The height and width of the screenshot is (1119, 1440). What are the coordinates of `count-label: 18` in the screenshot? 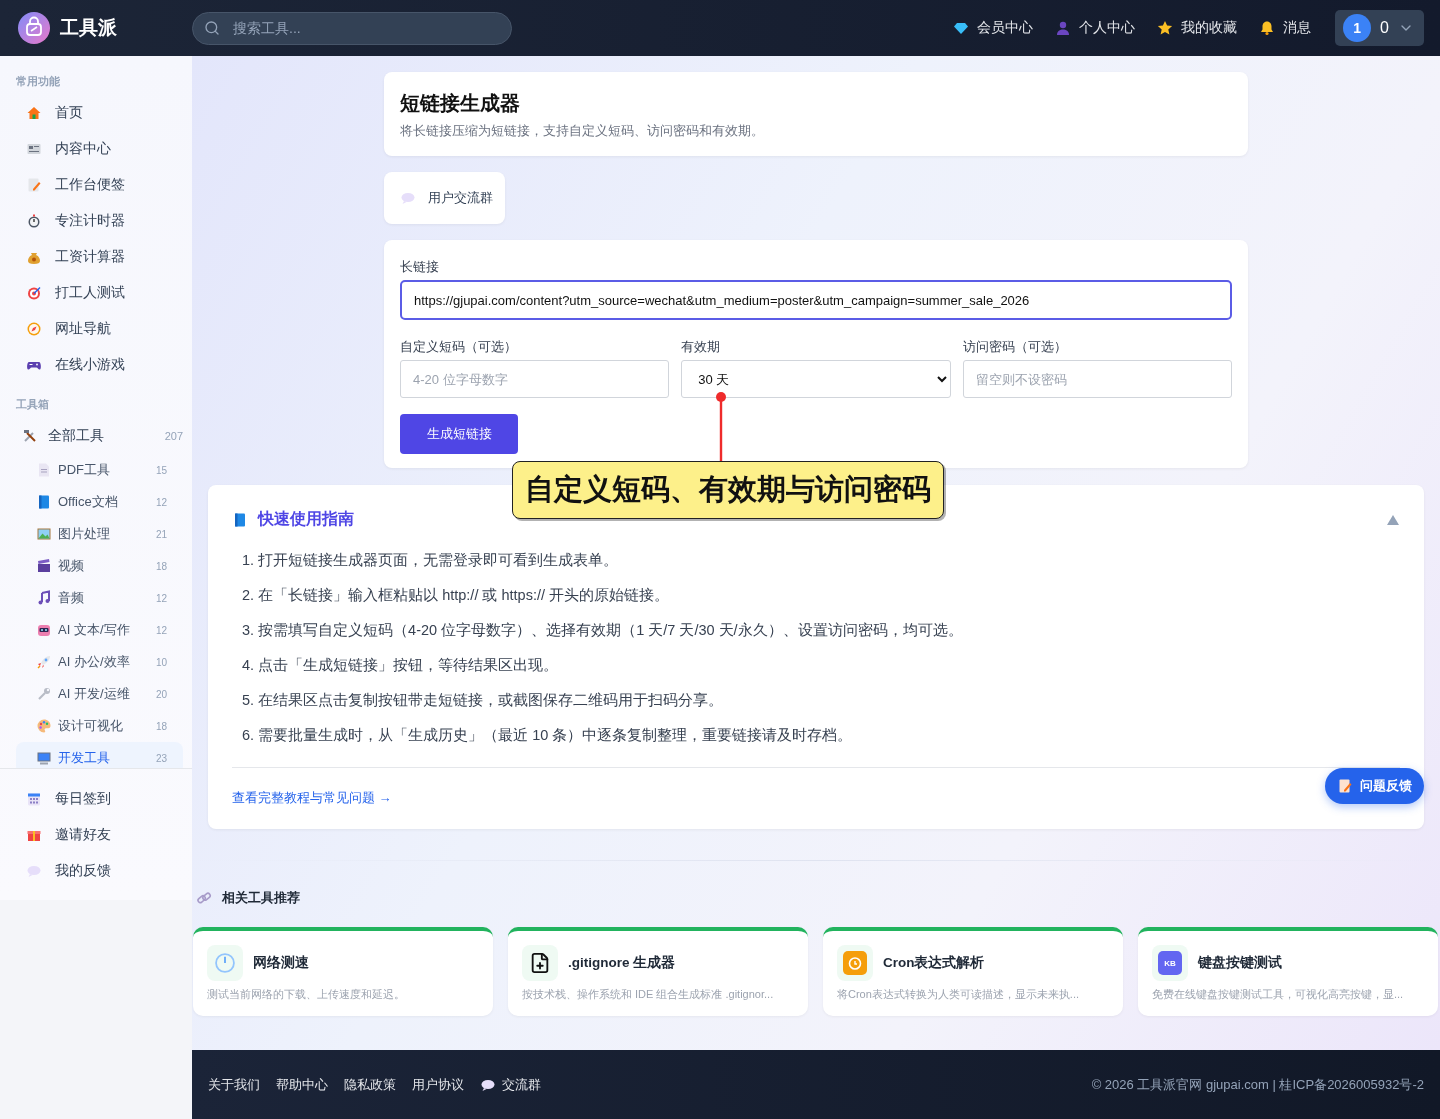 It's located at (161, 566).